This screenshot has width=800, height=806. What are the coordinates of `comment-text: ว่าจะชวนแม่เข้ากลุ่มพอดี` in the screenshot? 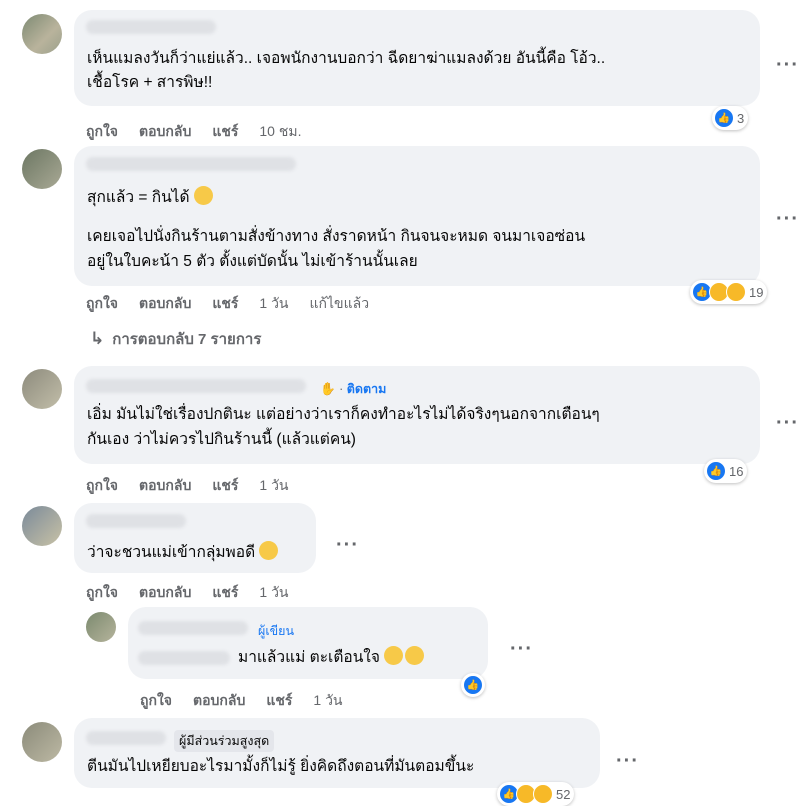 It's located at (171, 552).